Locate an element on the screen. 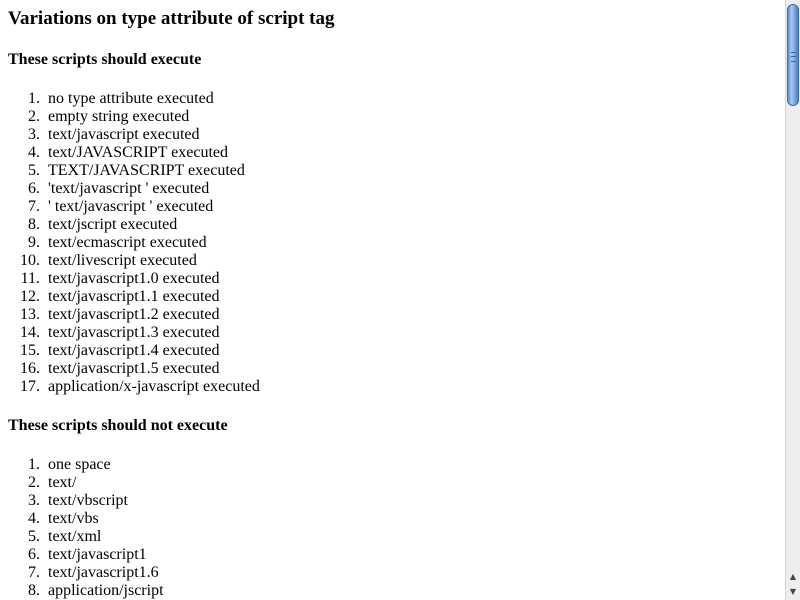 Image resolution: width=800 pixels, height=600 pixels. list-item: 7. ' text/javascript ' executed is located at coordinates (144, 207).